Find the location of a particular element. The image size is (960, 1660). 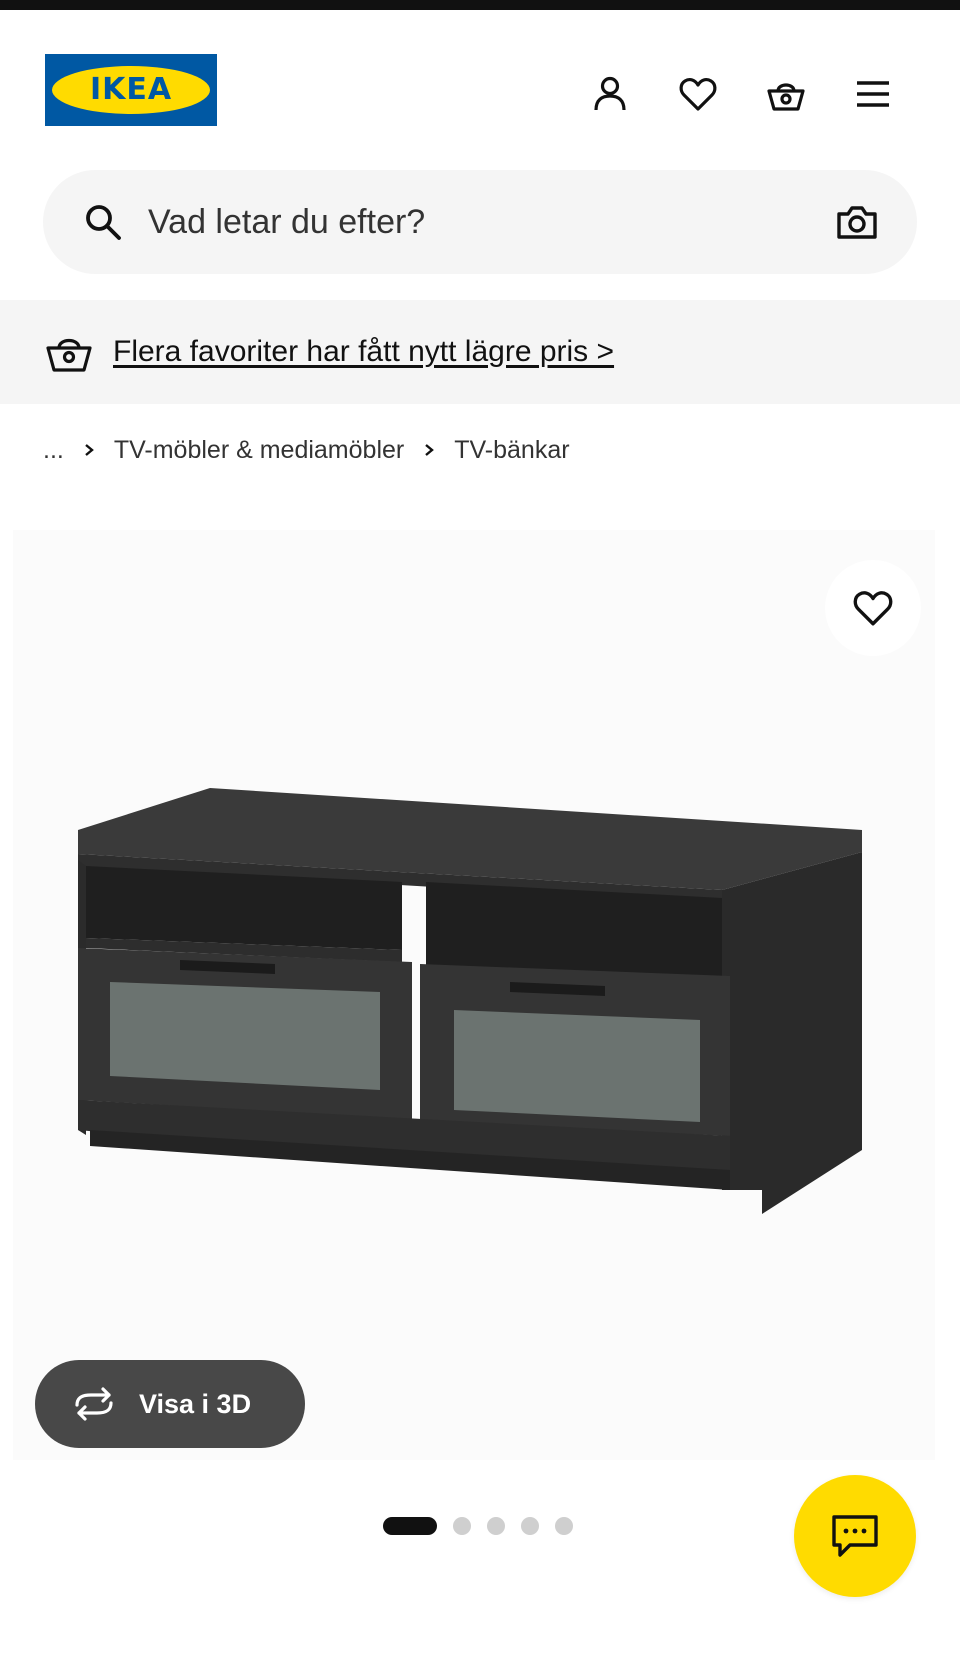

hamburger-menu-icon is located at coordinates (873, 94).